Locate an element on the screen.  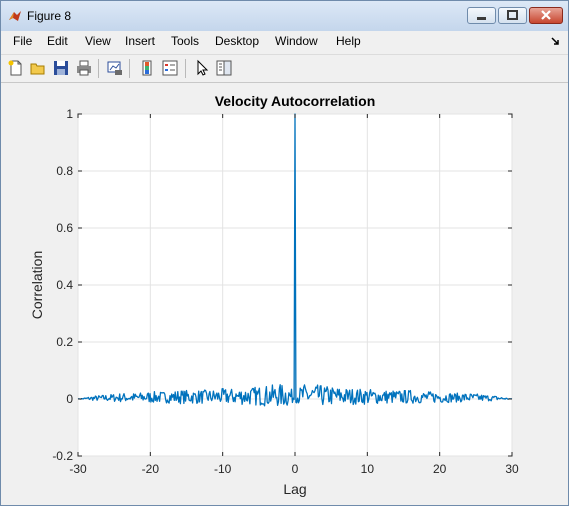
toolbar is located at coordinates (284, 68).